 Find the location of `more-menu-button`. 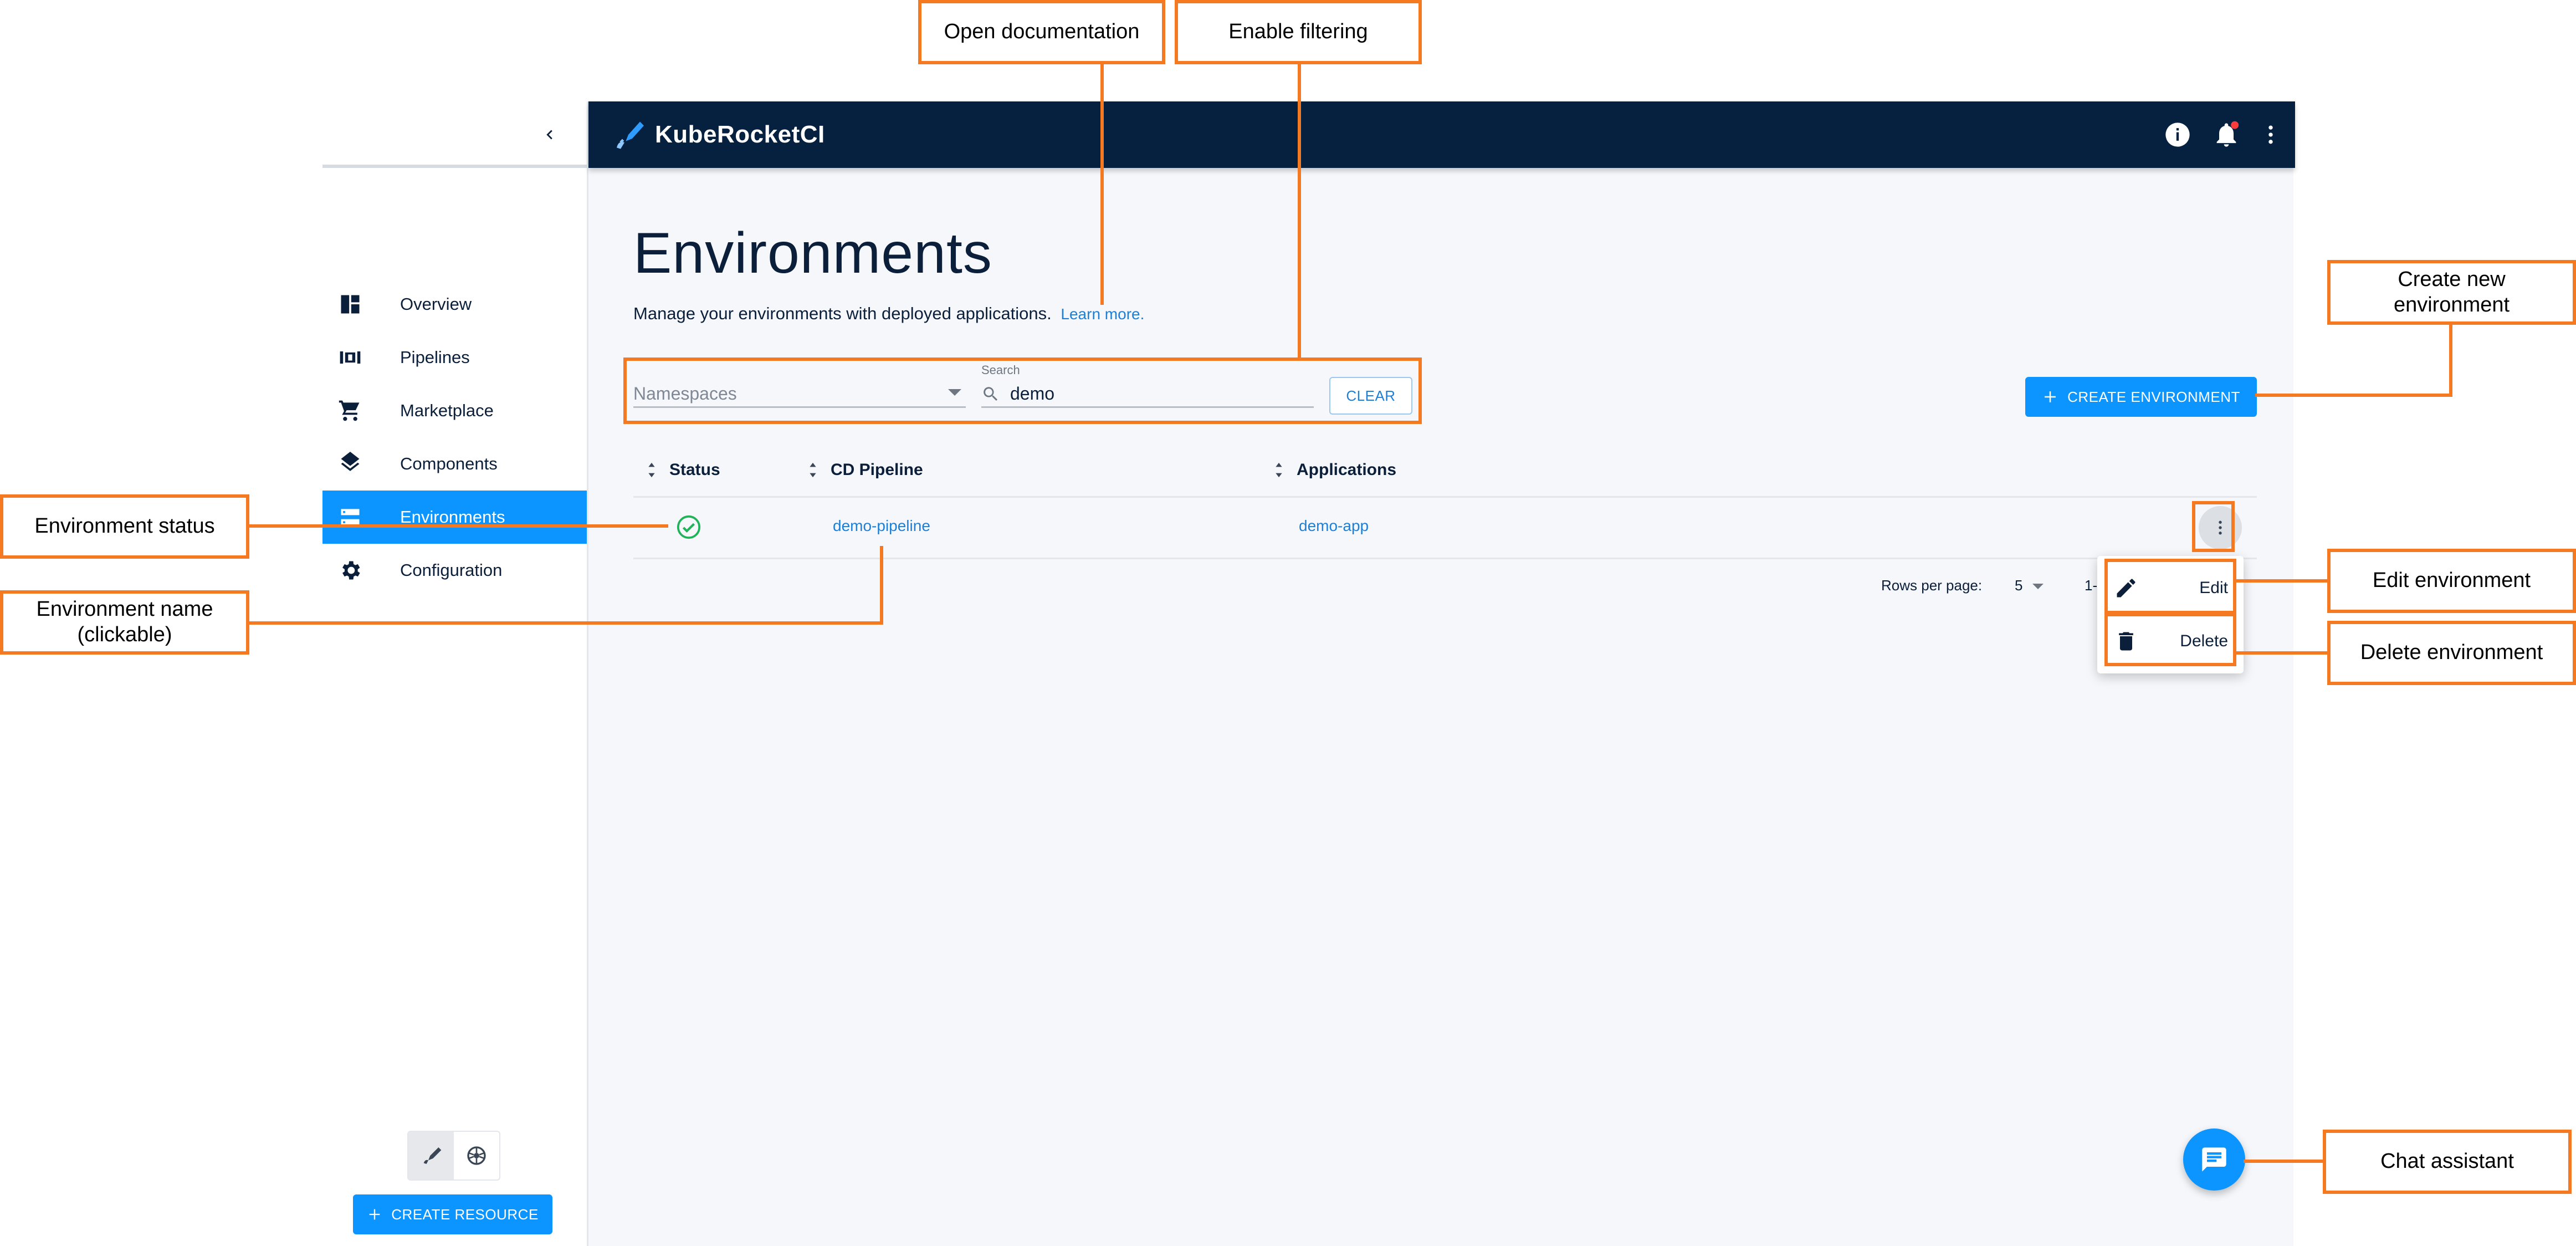

more-menu-button is located at coordinates (2270, 134).